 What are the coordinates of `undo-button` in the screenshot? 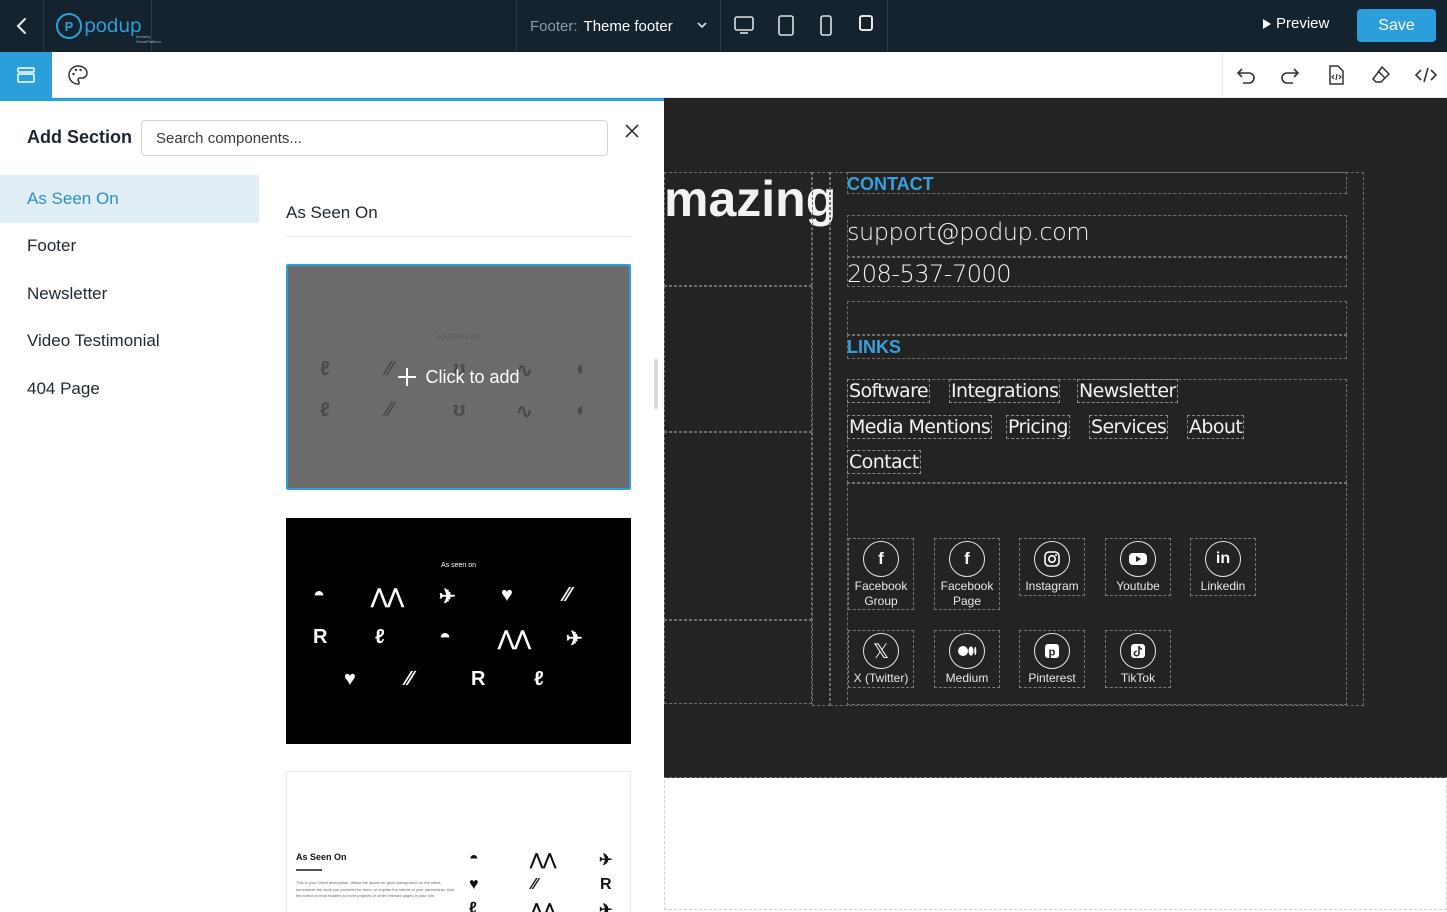 It's located at (1245, 75).